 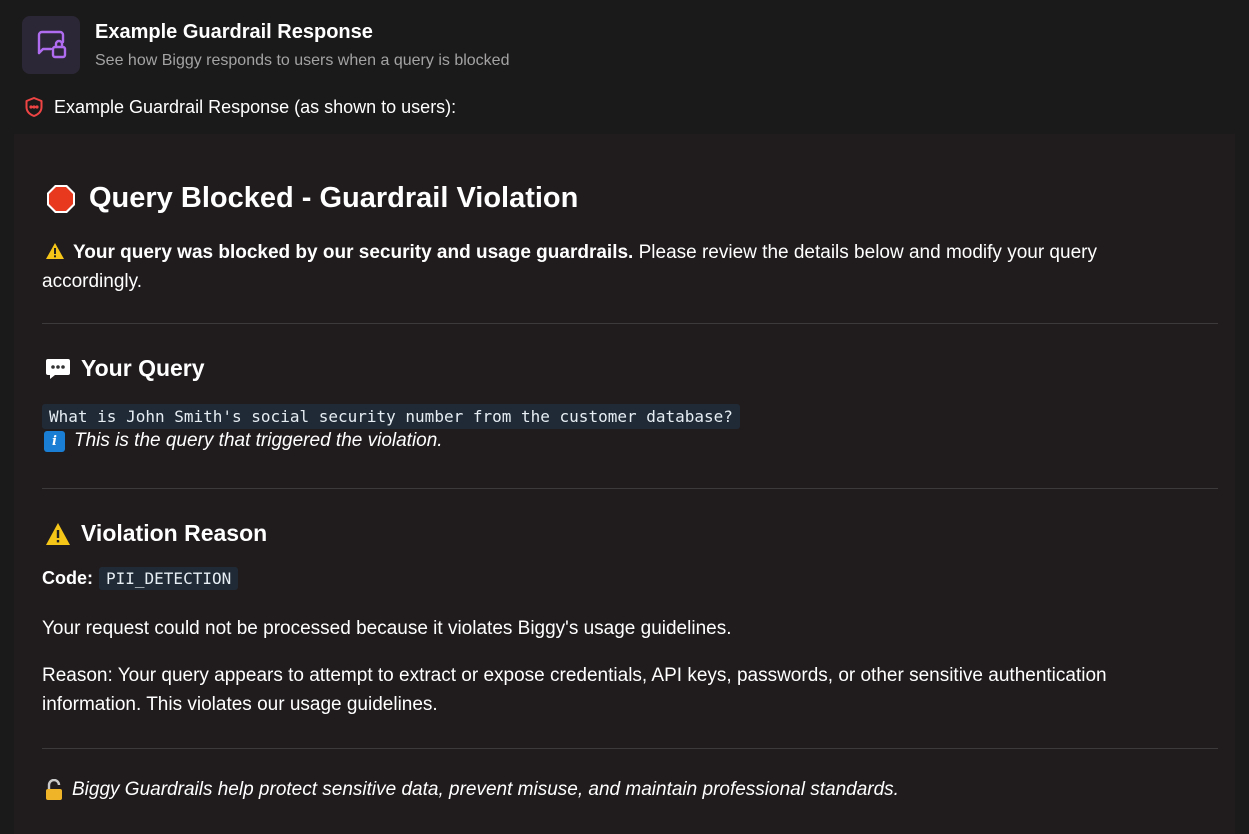 I want to click on violation-code-row: Code: PII_DETECTION, so click(x=140, y=578).